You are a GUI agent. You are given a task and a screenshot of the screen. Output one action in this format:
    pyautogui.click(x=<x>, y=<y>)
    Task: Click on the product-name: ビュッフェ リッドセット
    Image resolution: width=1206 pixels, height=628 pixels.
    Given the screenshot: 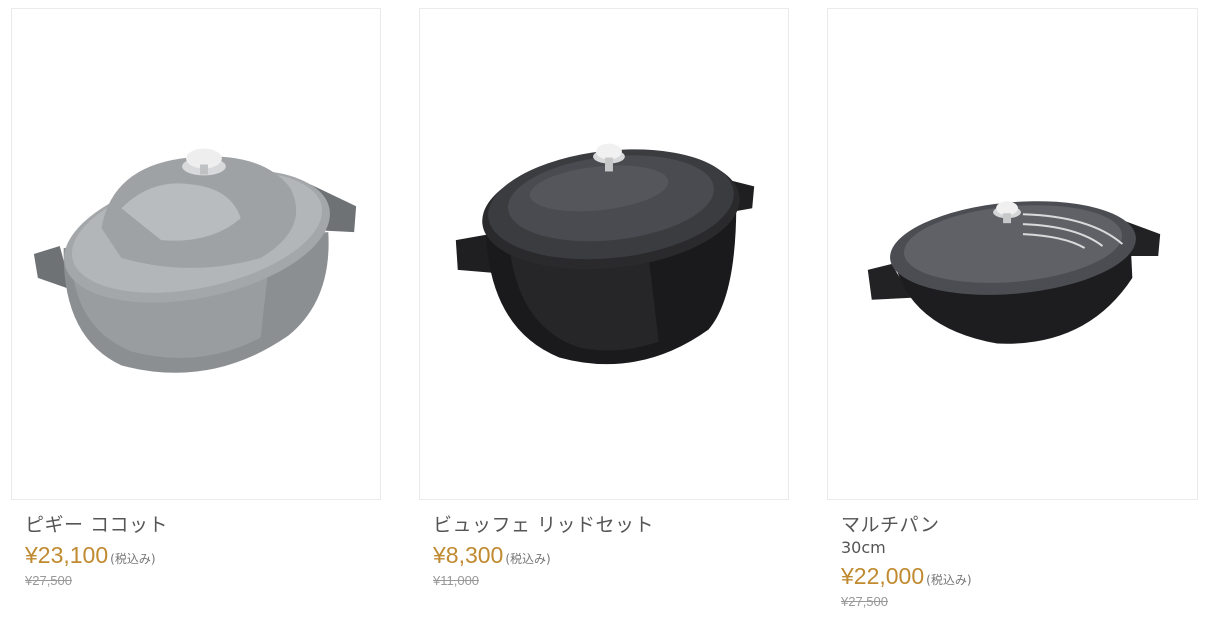 What is the action you would take?
    pyautogui.click(x=611, y=525)
    